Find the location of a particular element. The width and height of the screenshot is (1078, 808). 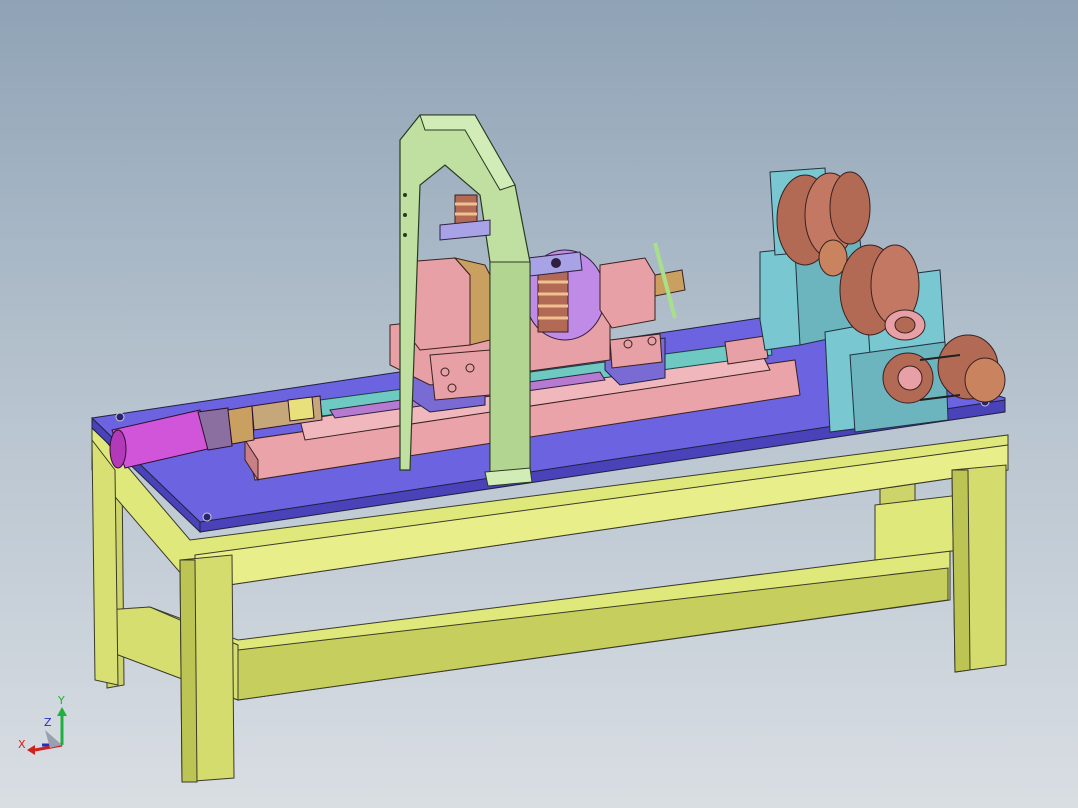

x-arrow-icon is located at coordinates (31, 750).